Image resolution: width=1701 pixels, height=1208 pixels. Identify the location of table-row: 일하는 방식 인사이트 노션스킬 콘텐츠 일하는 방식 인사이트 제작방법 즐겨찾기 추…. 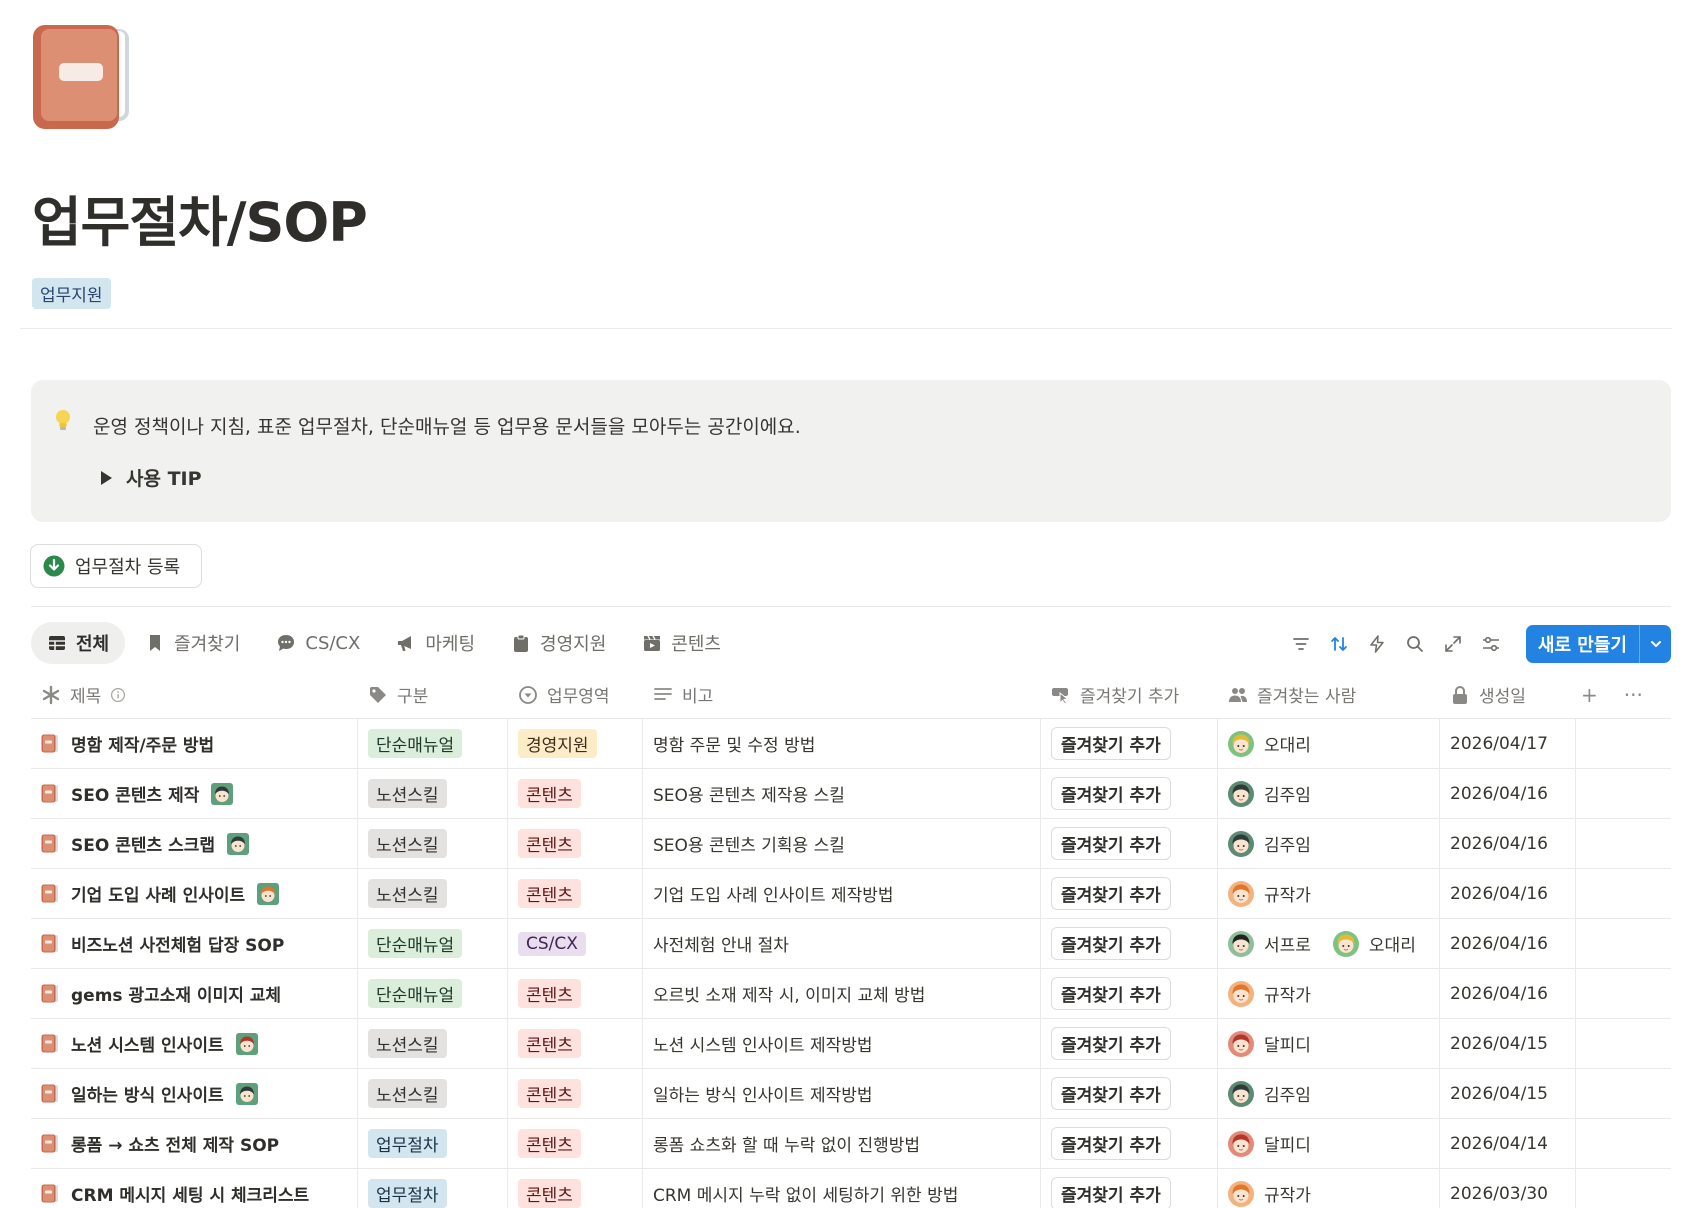
(851, 1093).